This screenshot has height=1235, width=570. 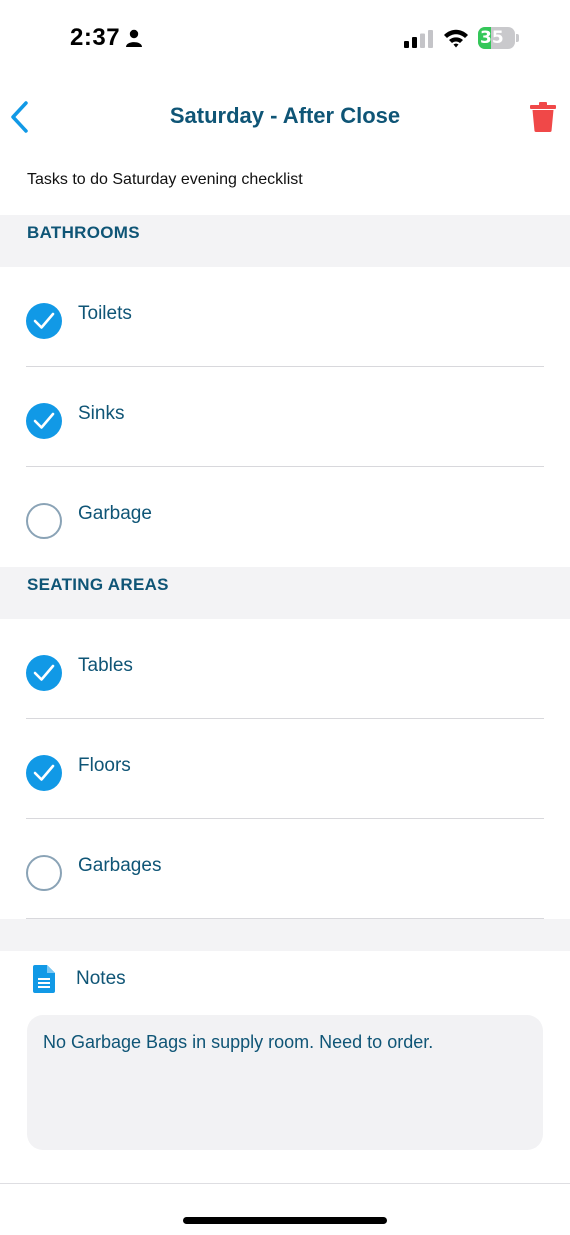 I want to click on person-icon, so click(x=134, y=38).